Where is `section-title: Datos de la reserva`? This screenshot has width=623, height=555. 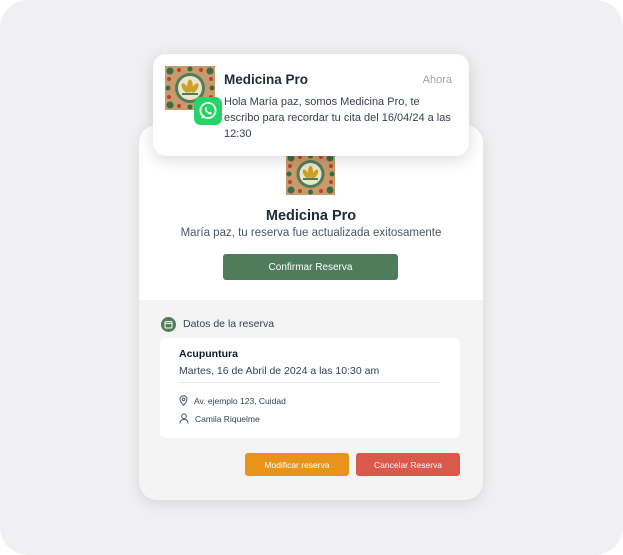
section-title: Datos de la reserva is located at coordinates (229, 324).